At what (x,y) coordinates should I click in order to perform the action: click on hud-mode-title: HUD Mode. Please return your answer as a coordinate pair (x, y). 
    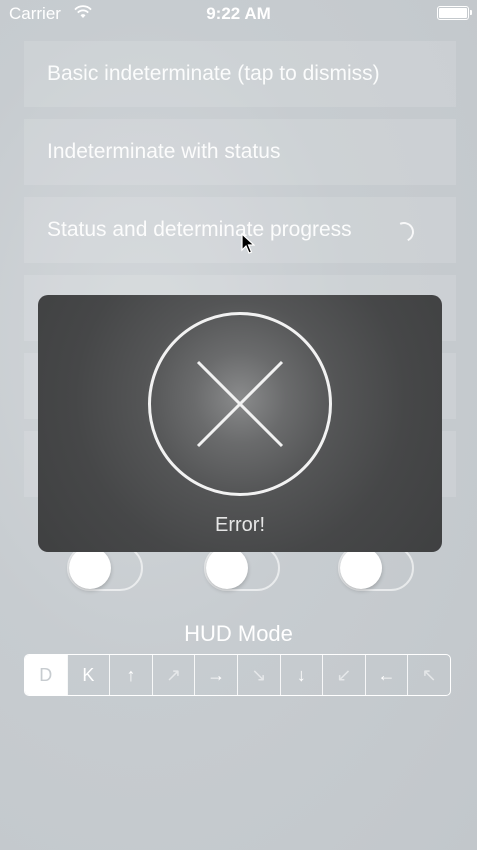
    Looking at the image, I should click on (238, 633).